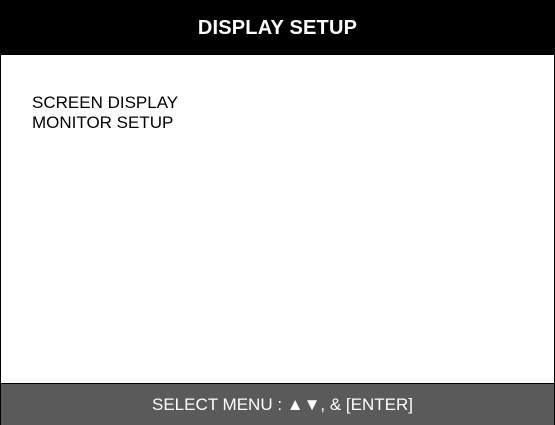  What do you see at coordinates (282, 404) in the screenshot?
I see `footer-hint-text: SELECT MENU : ▲▼, & [ENTER]` at bounding box center [282, 404].